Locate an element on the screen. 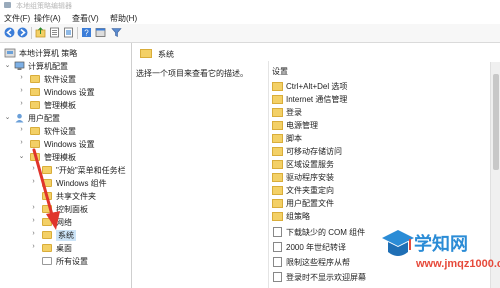 Image resolution: width=500 pixels, height=288 pixels. app-icon is located at coordinates (7, 5).